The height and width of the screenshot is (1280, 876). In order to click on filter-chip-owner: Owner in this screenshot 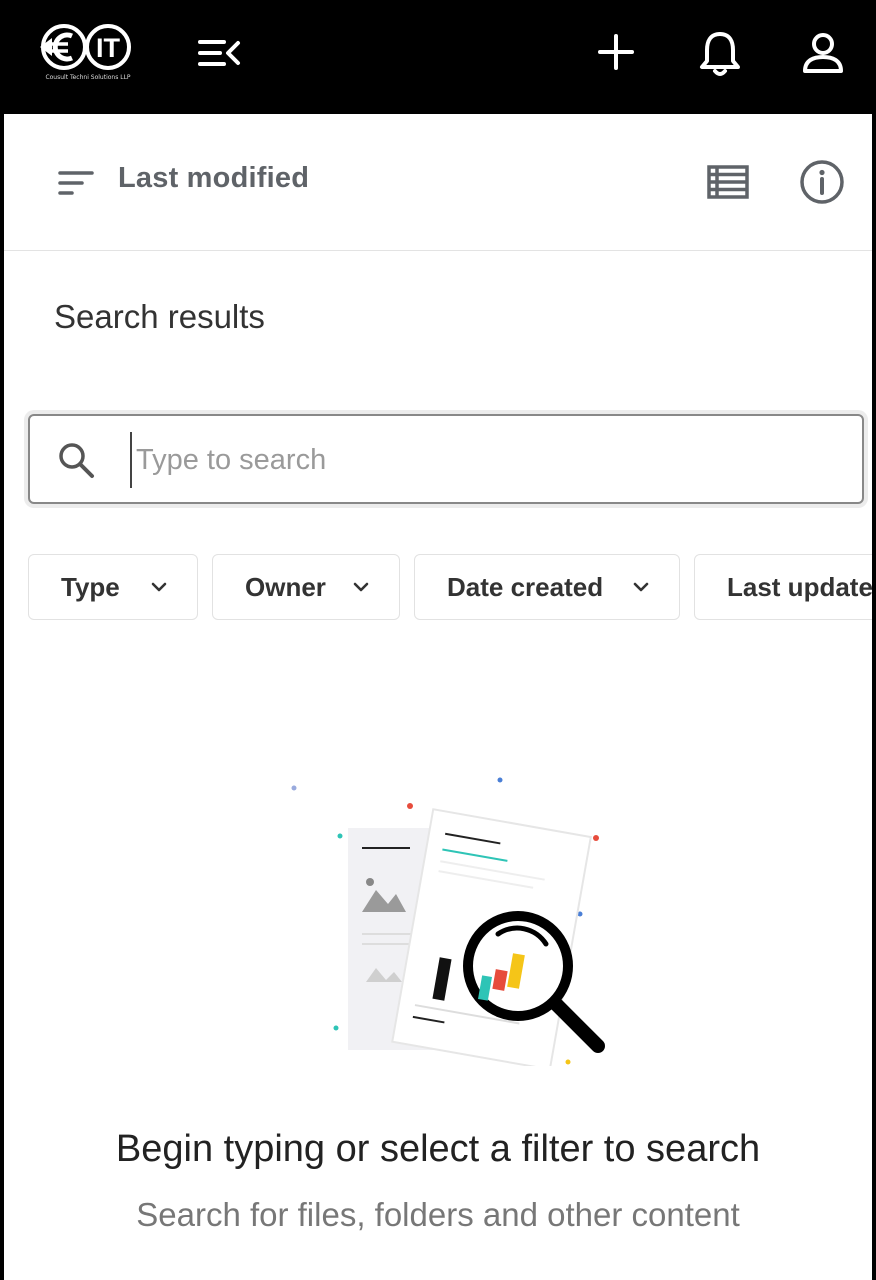, I will do `click(306, 587)`.